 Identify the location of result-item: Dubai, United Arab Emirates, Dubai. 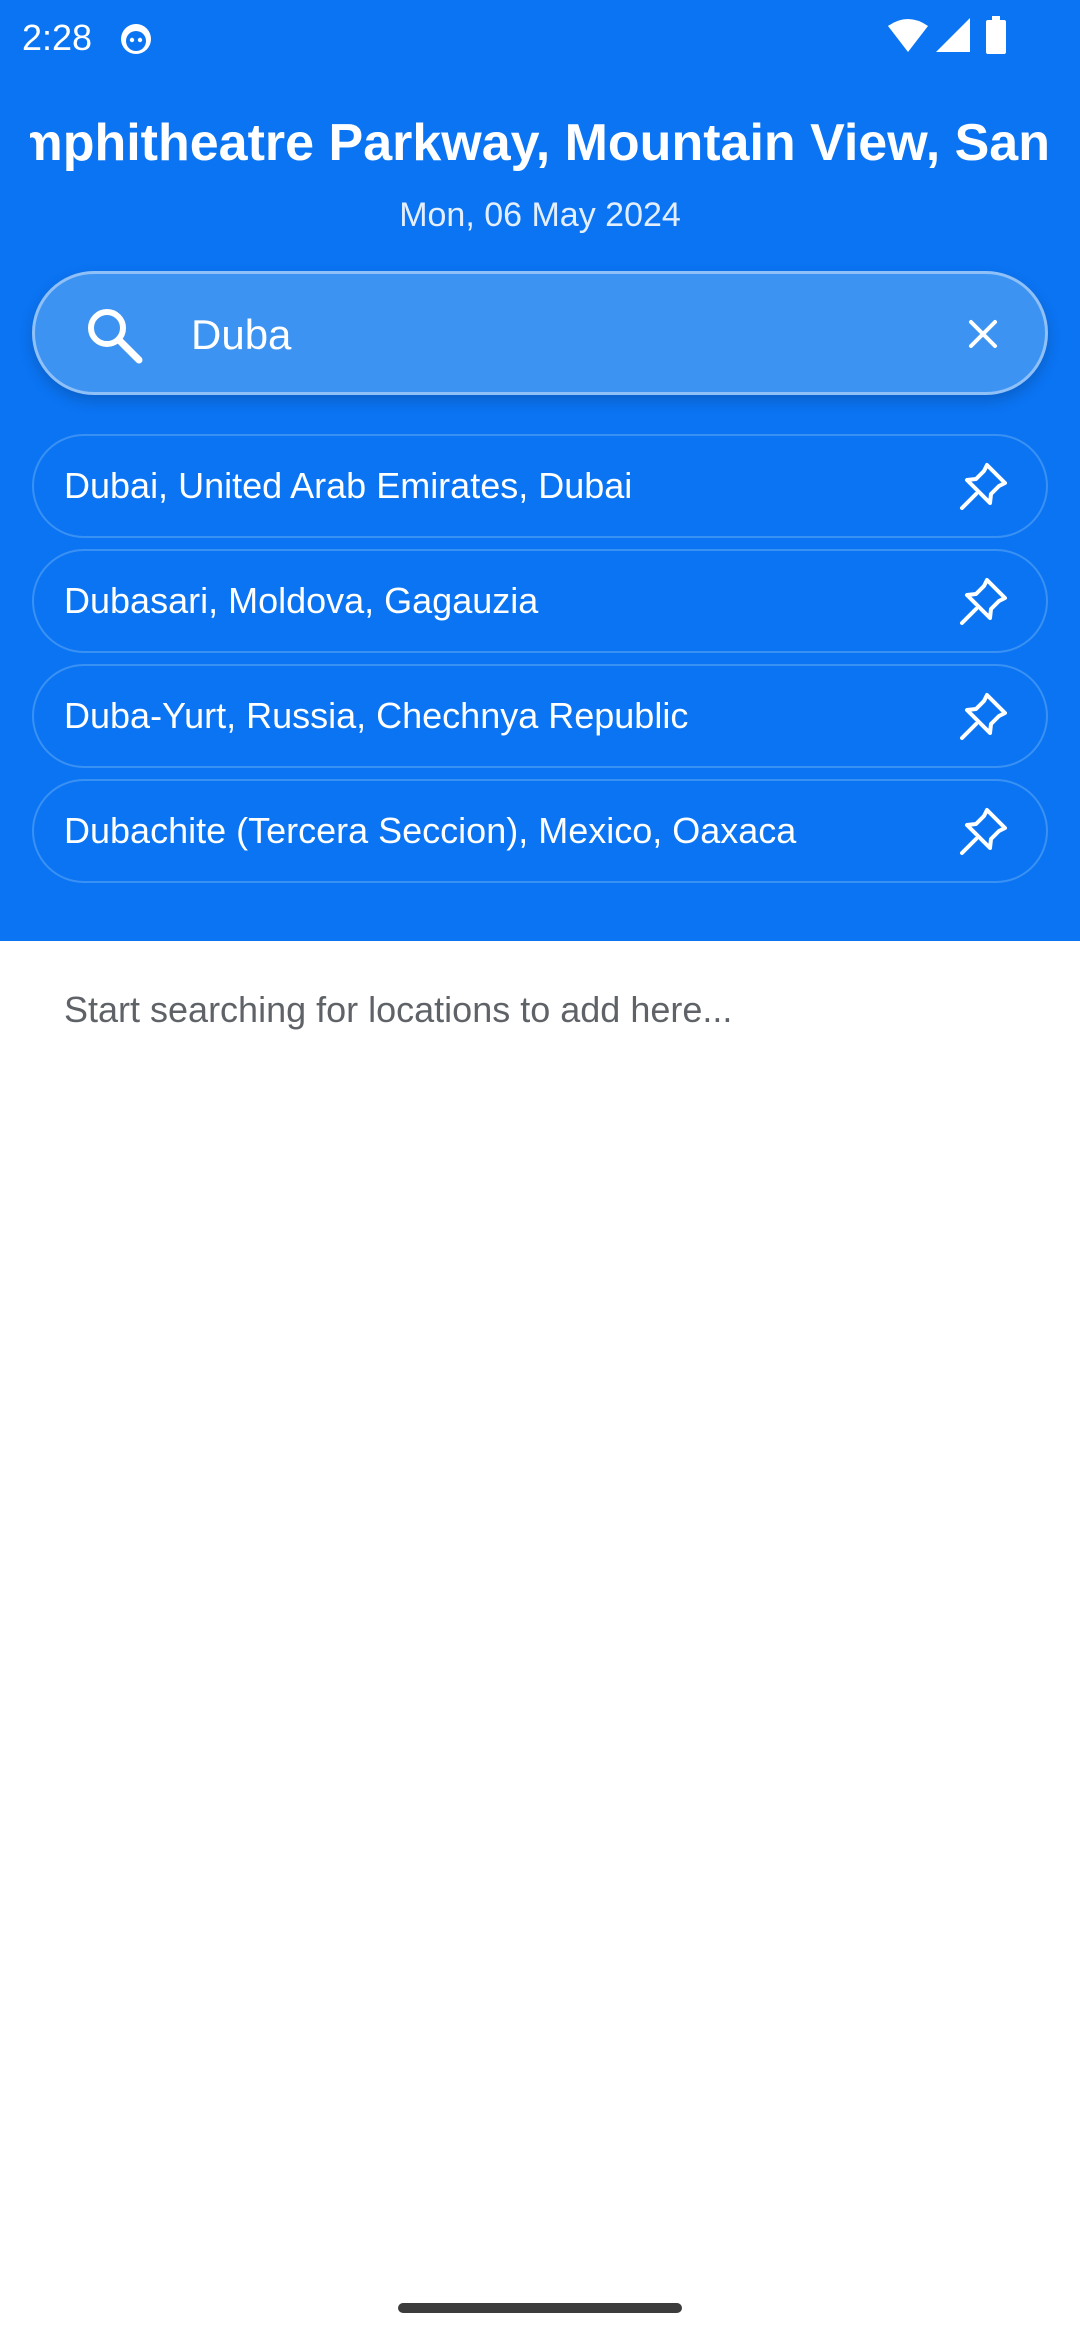
(540, 486).